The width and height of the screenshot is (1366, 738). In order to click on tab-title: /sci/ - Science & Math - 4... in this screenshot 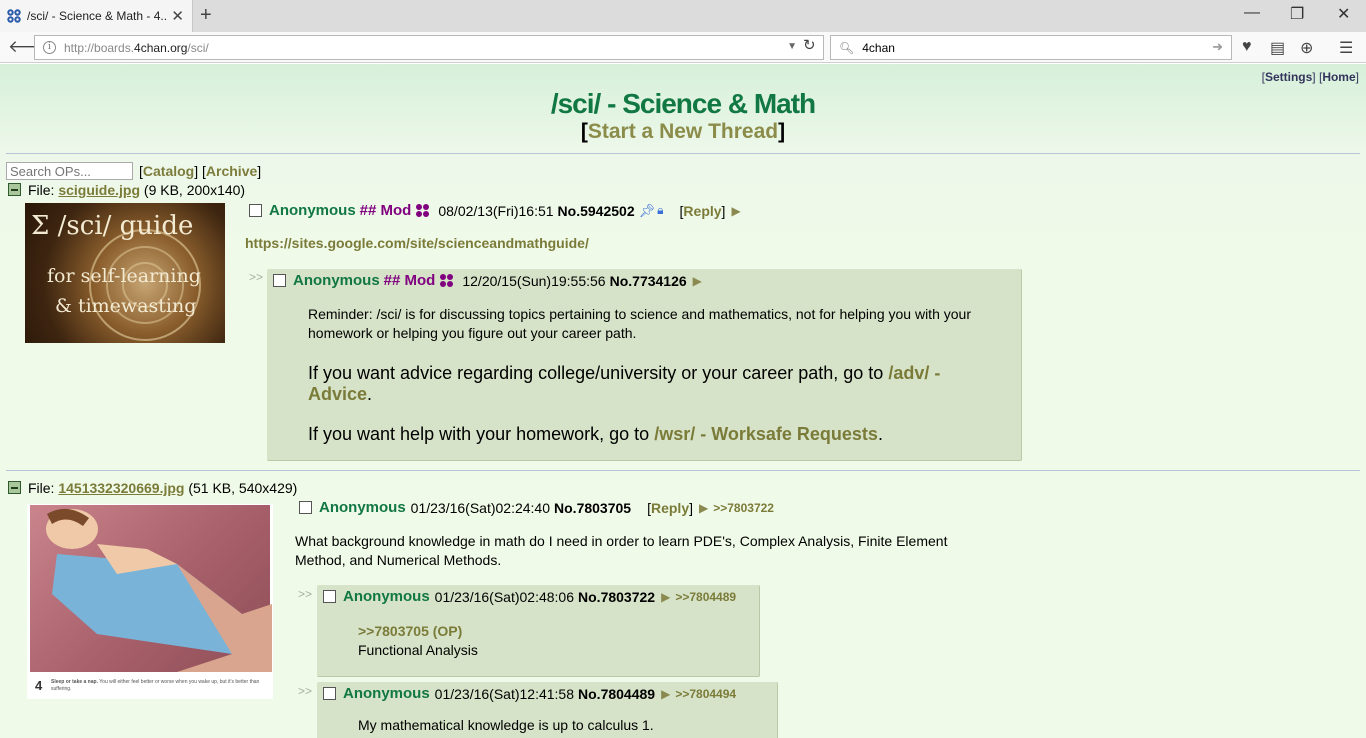, I will do `click(97, 16)`.